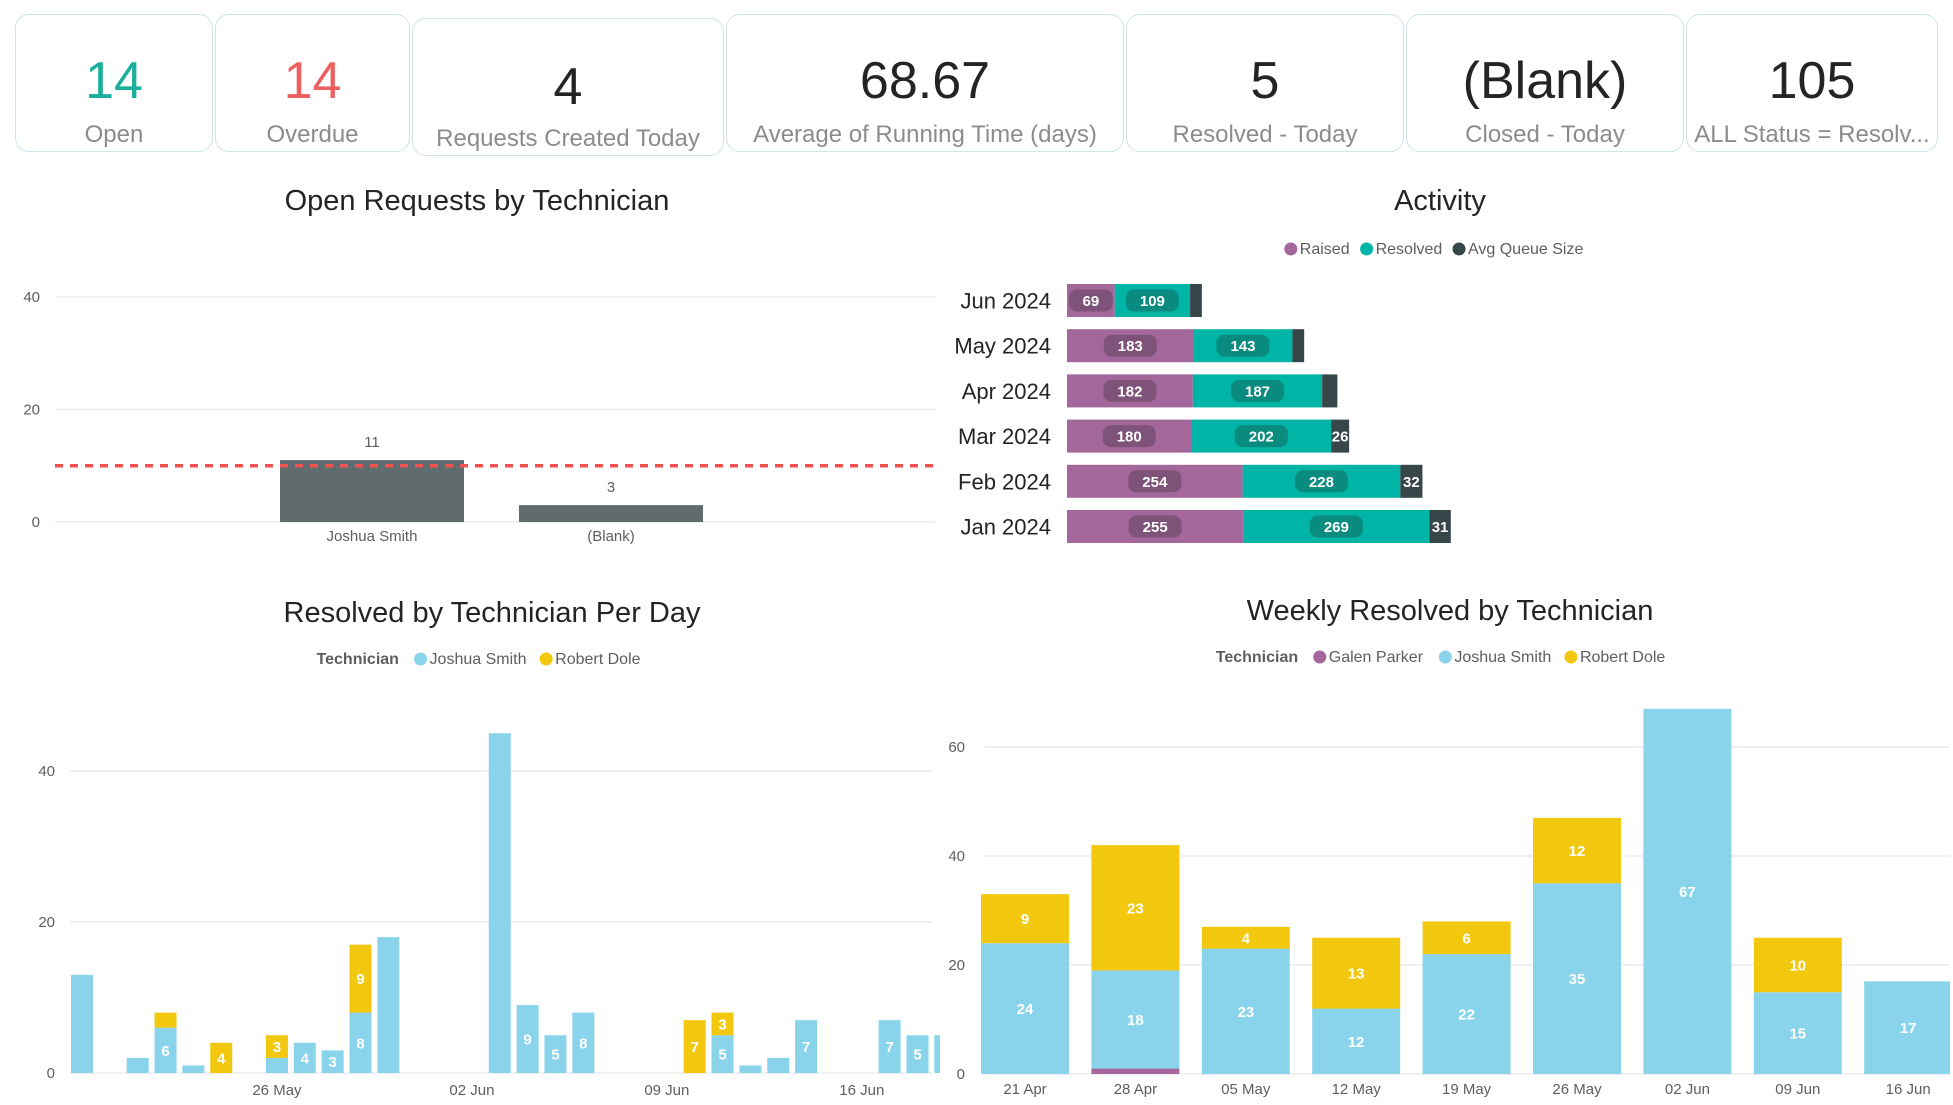  I want to click on kpi-value: 5, so click(1265, 81).